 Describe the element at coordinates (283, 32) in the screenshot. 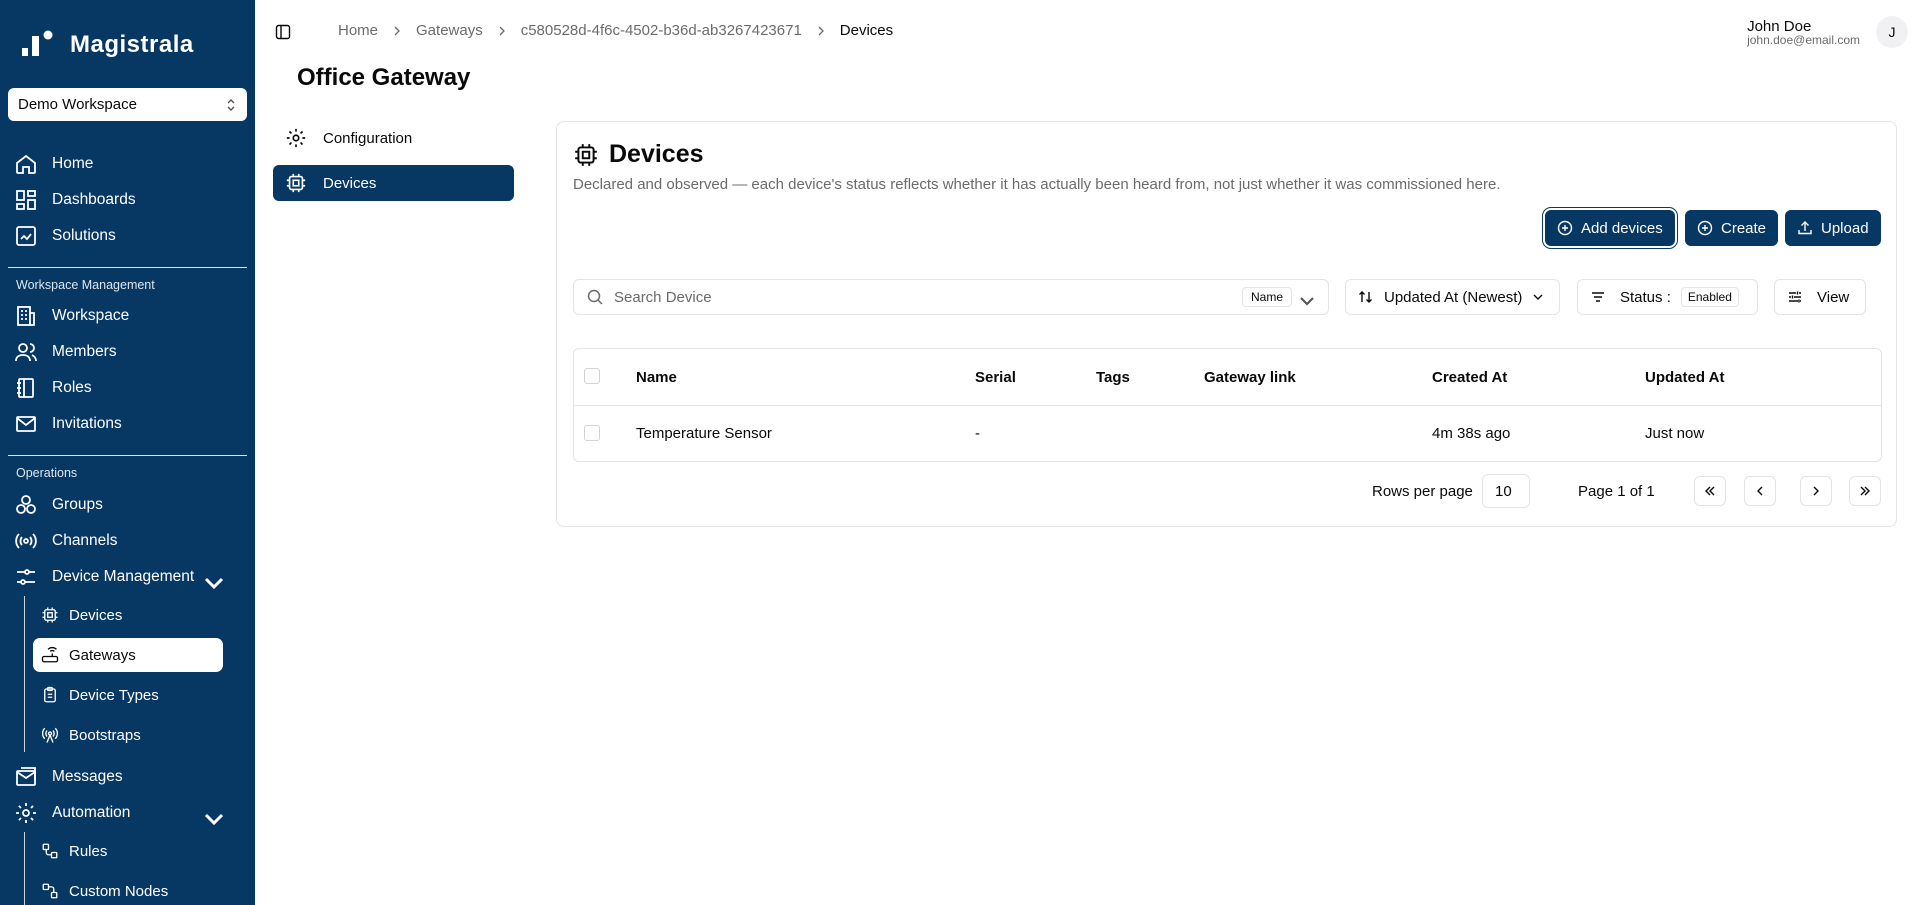

I see `sidebar-toggle-icon` at that location.